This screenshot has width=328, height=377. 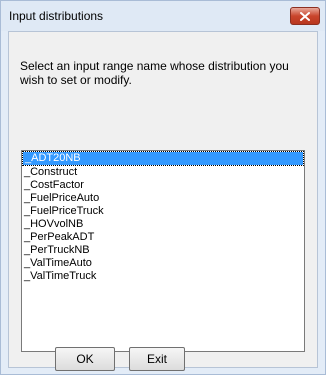 What do you see at coordinates (163, 158) in the screenshot?
I see `list-item: _ADT20NB` at bounding box center [163, 158].